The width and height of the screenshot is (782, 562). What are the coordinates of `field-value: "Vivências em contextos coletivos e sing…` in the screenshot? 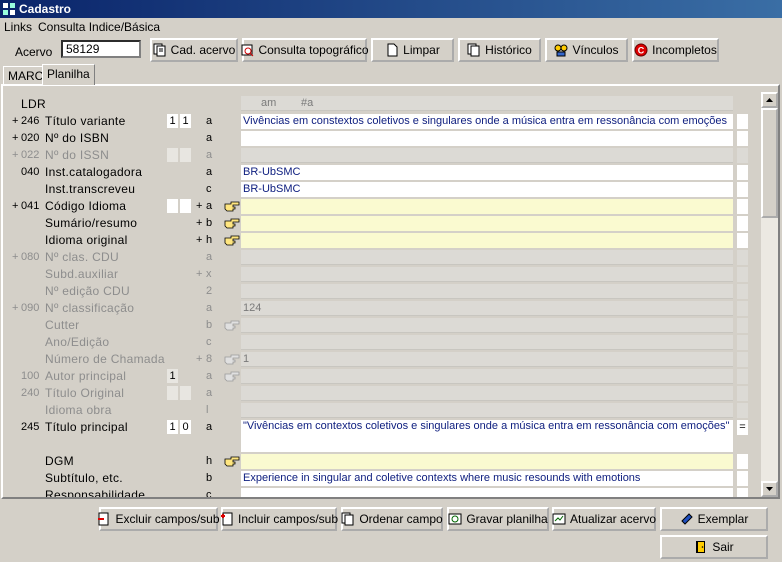 It's located at (487, 436).